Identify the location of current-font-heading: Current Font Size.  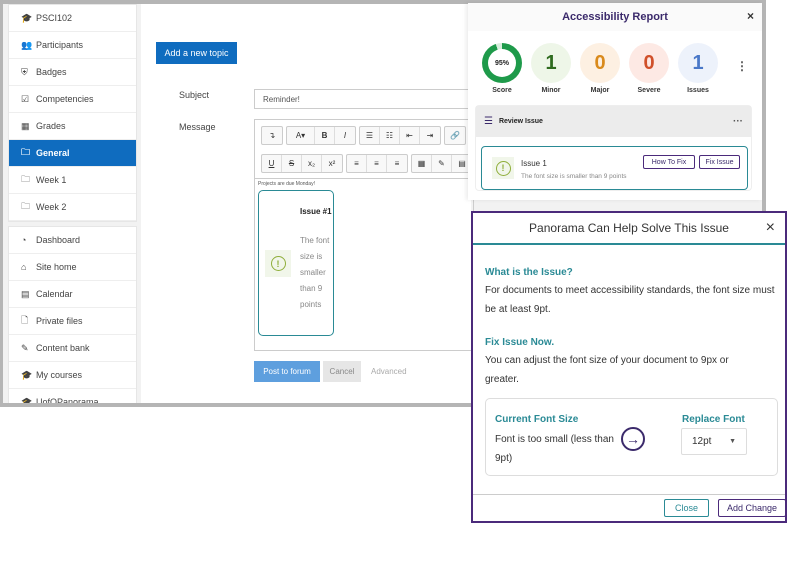
(537, 419).